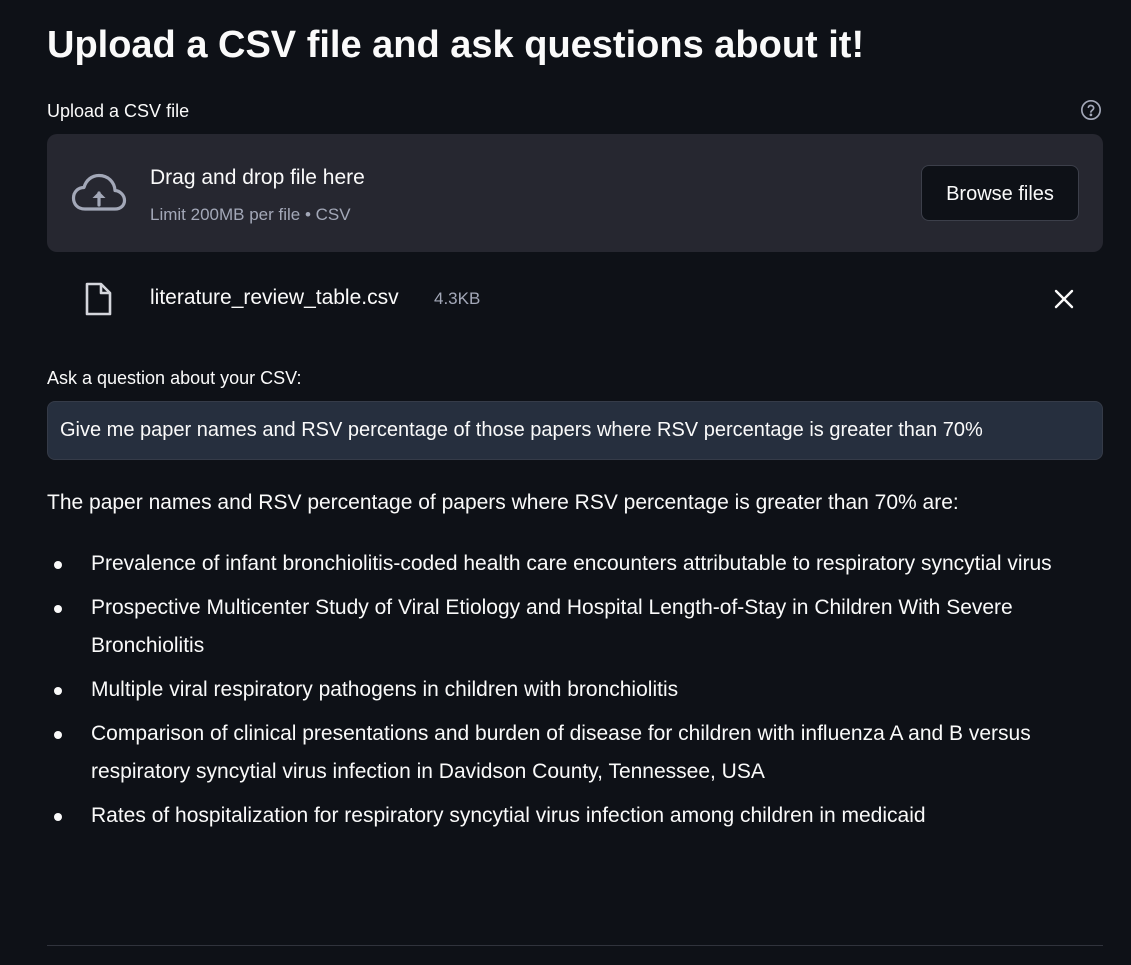 The image size is (1131, 965). I want to click on dropzone-title: Drag and drop file here, so click(257, 177).